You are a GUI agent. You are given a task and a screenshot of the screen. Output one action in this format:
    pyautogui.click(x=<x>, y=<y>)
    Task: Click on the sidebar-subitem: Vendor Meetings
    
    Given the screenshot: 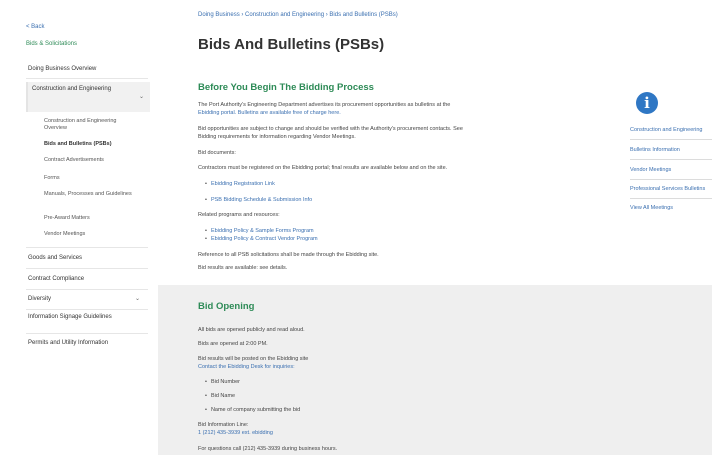 What is the action you would take?
    pyautogui.click(x=64, y=234)
    